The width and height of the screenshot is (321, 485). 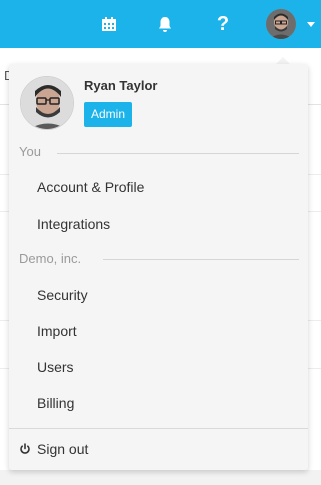 I want to click on top-navigation-bar: ?, so click(x=160, y=24).